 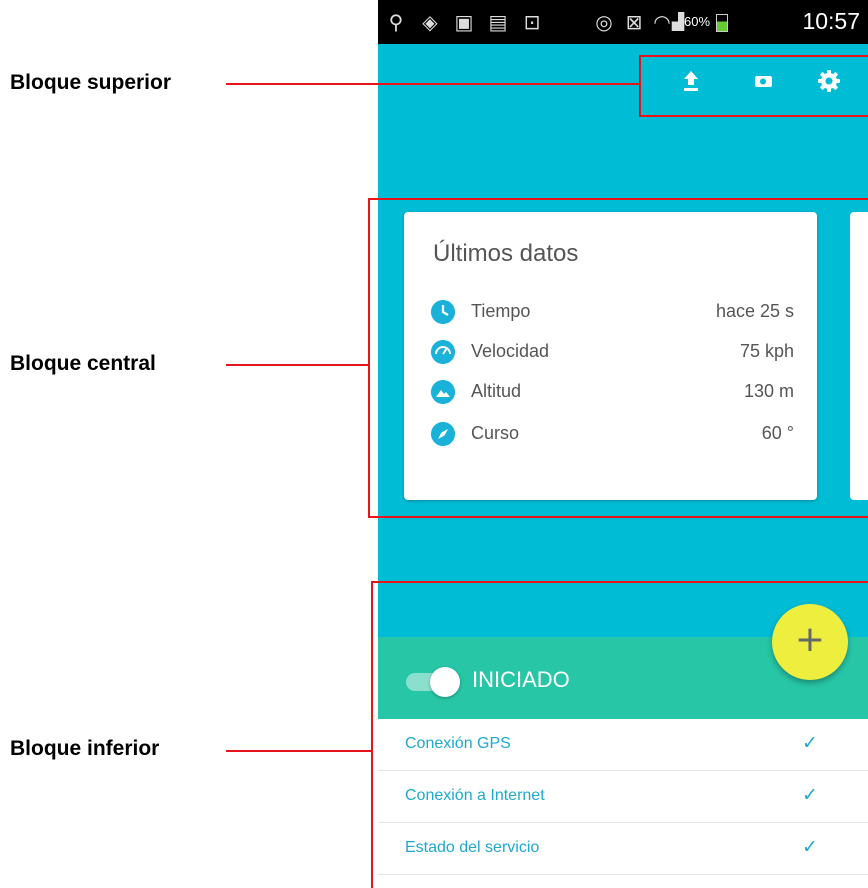 What do you see at coordinates (623, 797) in the screenshot?
I see `list-item-internet: Conexión a Internet ✓` at bounding box center [623, 797].